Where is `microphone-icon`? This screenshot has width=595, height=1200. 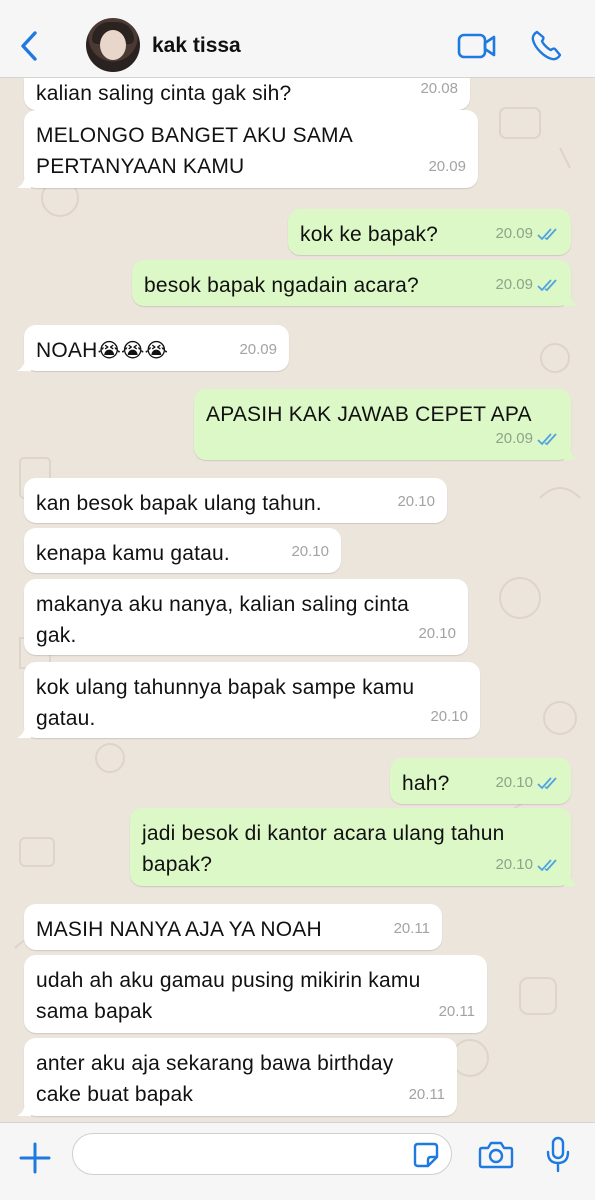
microphone-icon is located at coordinates (558, 1154).